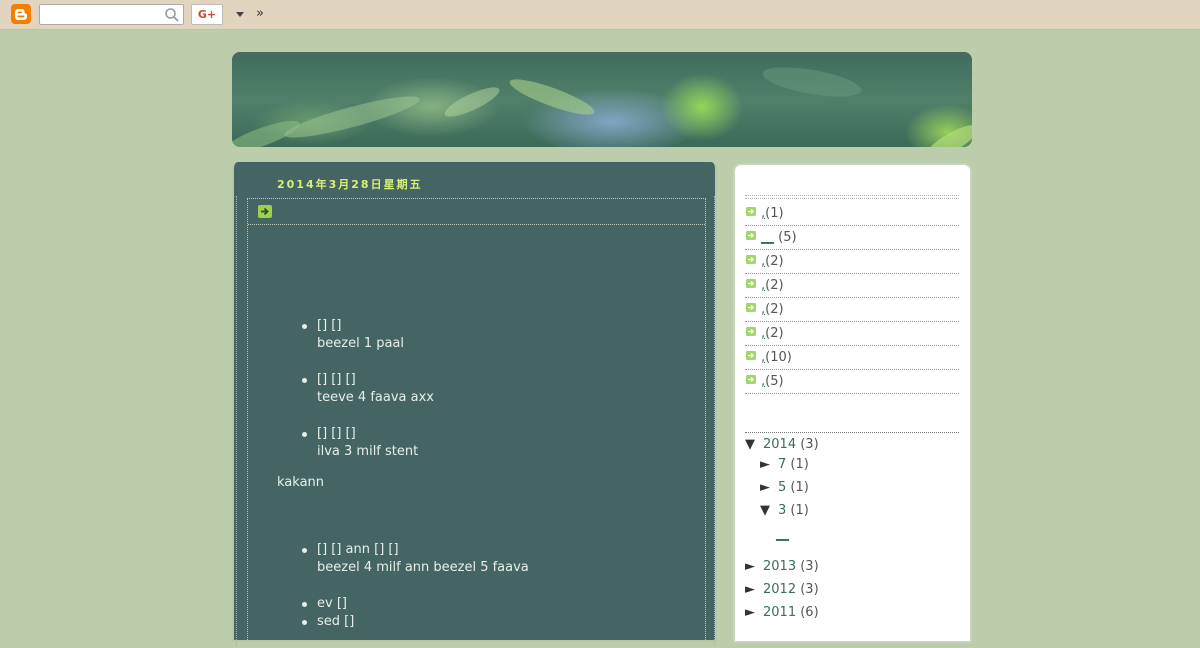 The height and width of the screenshot is (648, 1200). I want to click on list-item: [] [] [] ilva 3 milf stent, so click(360, 443).